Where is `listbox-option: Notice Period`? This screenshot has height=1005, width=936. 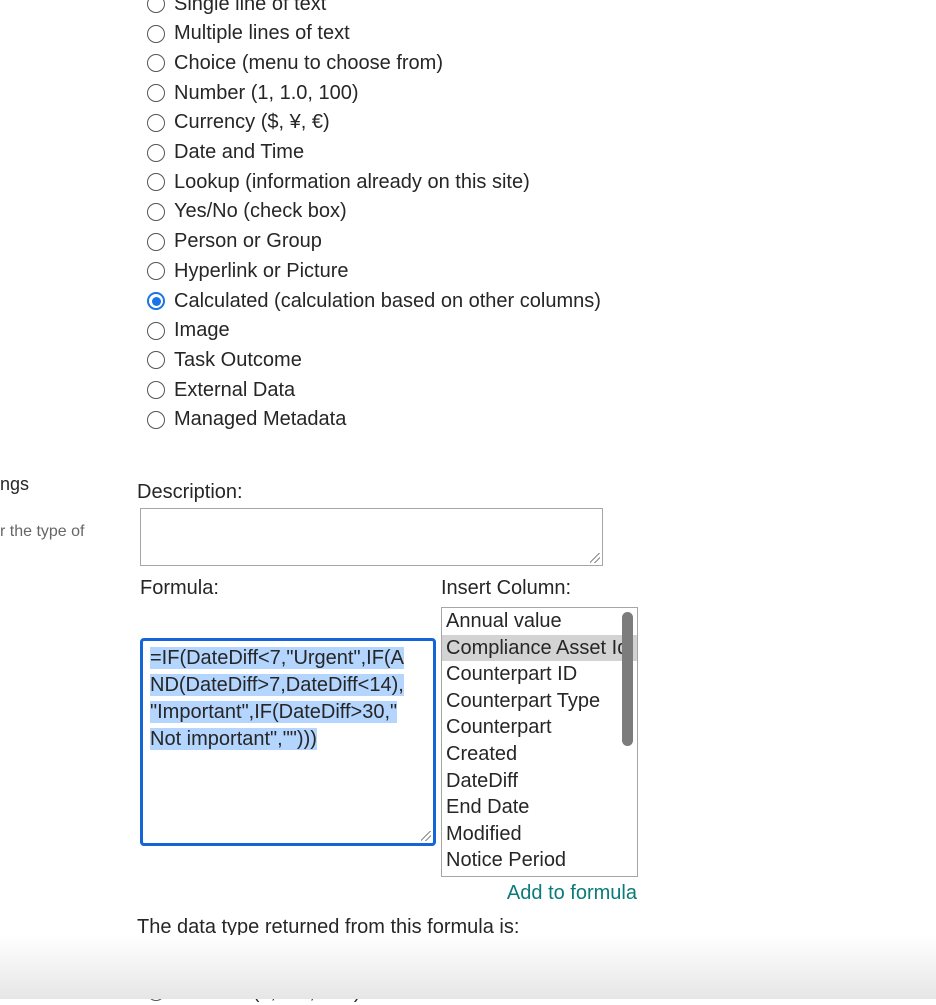 listbox-option: Notice Period is located at coordinates (539, 860).